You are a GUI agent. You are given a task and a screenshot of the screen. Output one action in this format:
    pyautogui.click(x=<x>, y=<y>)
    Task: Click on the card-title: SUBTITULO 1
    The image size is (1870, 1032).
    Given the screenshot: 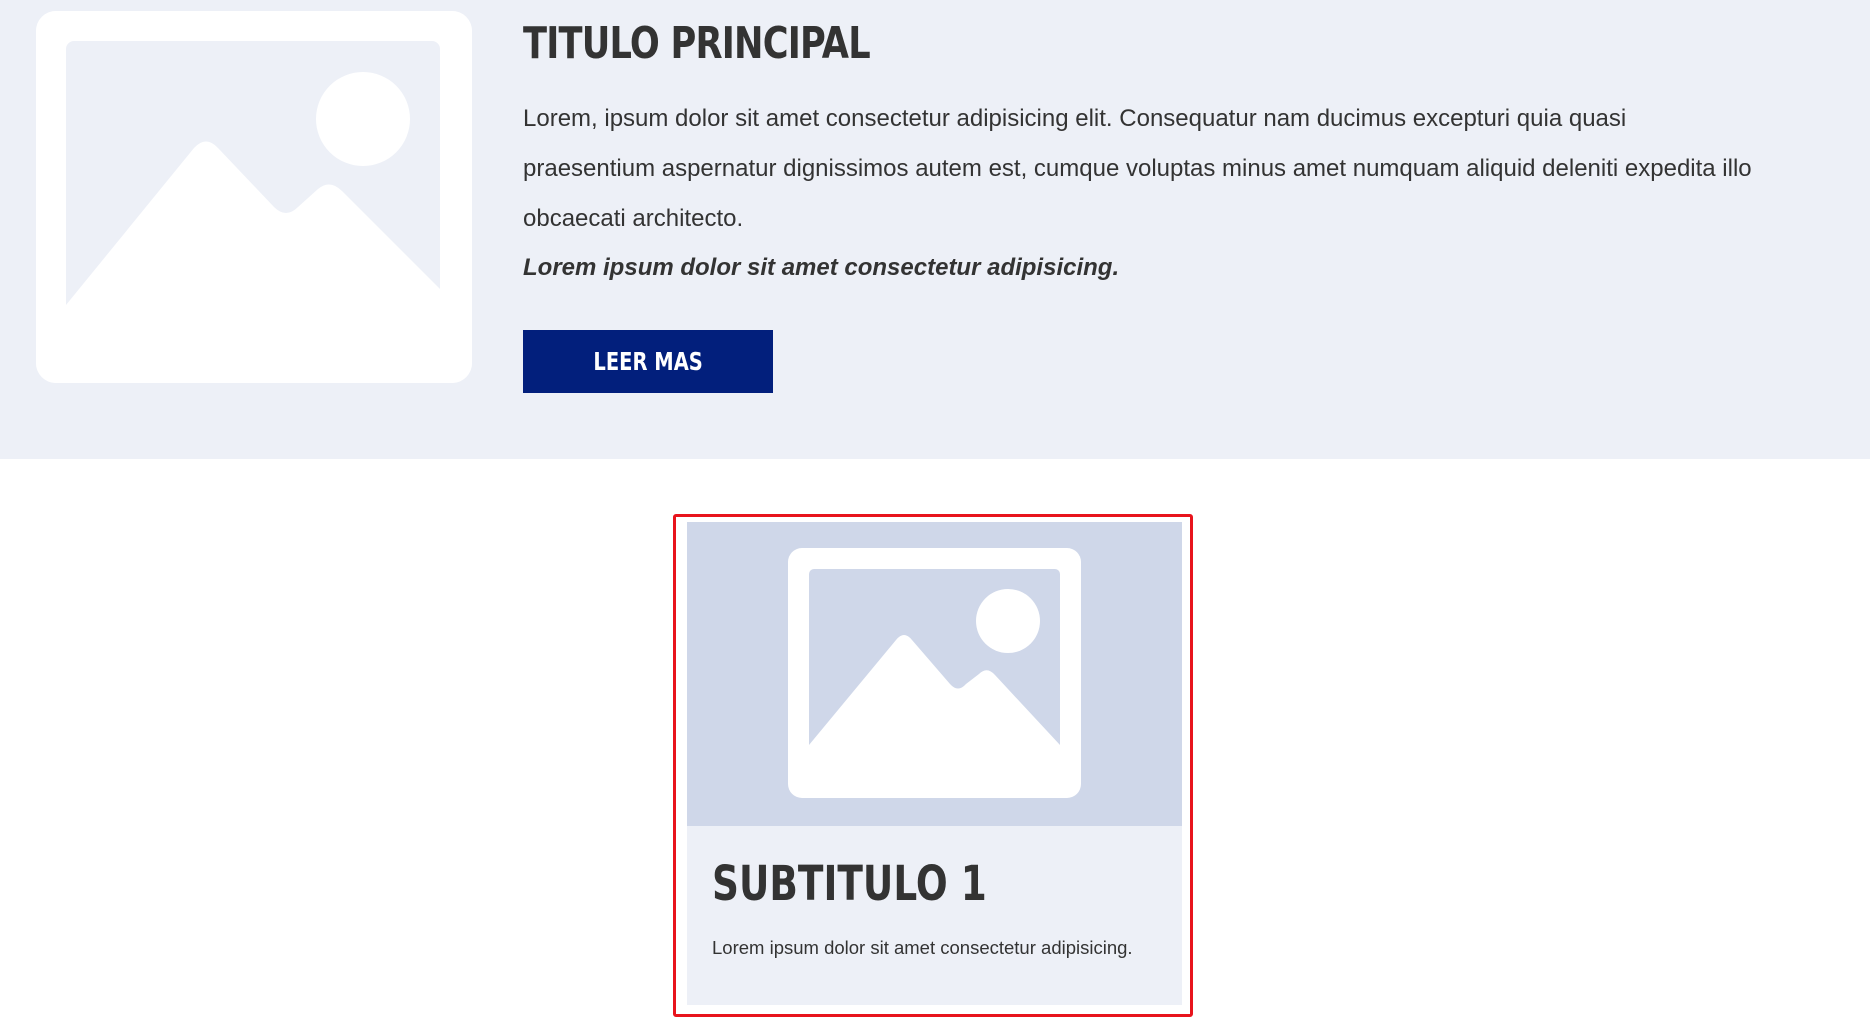 What is the action you would take?
    pyautogui.click(x=849, y=884)
    